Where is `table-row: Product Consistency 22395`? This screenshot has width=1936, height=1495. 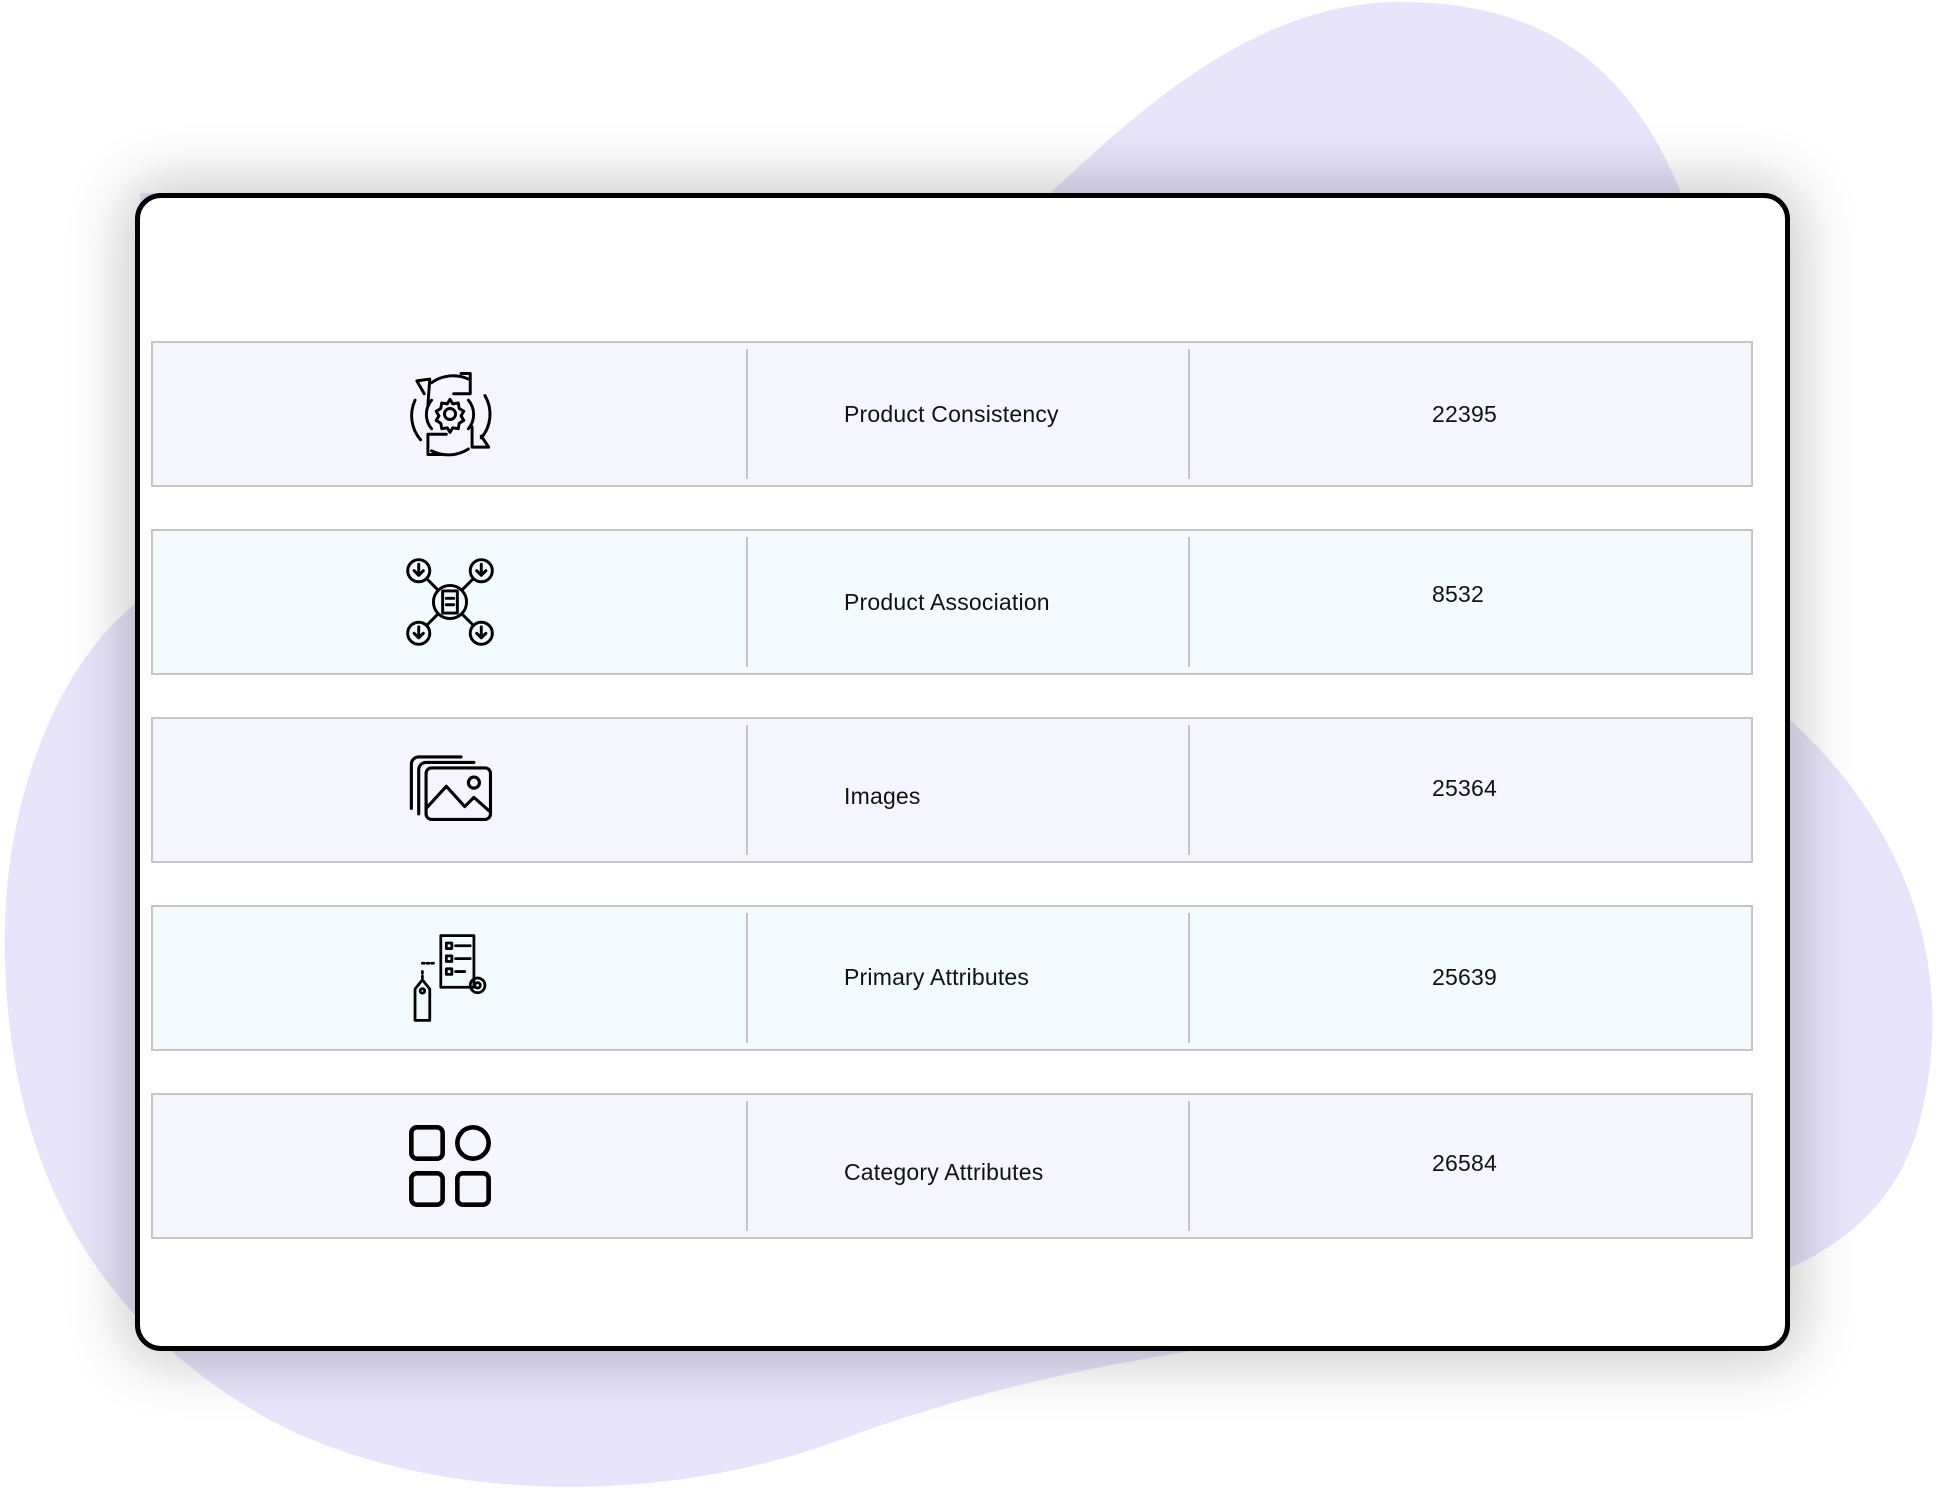 table-row: Product Consistency 22395 is located at coordinates (952, 414).